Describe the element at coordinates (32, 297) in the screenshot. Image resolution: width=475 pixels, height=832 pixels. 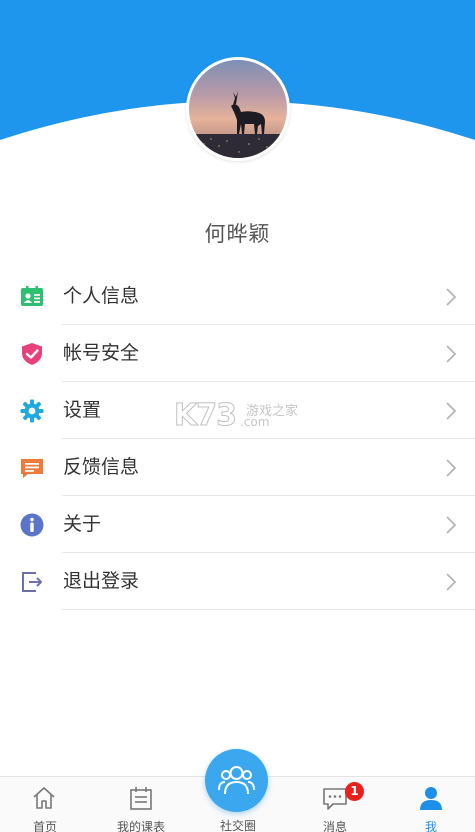
I see `id-card-icon` at that location.